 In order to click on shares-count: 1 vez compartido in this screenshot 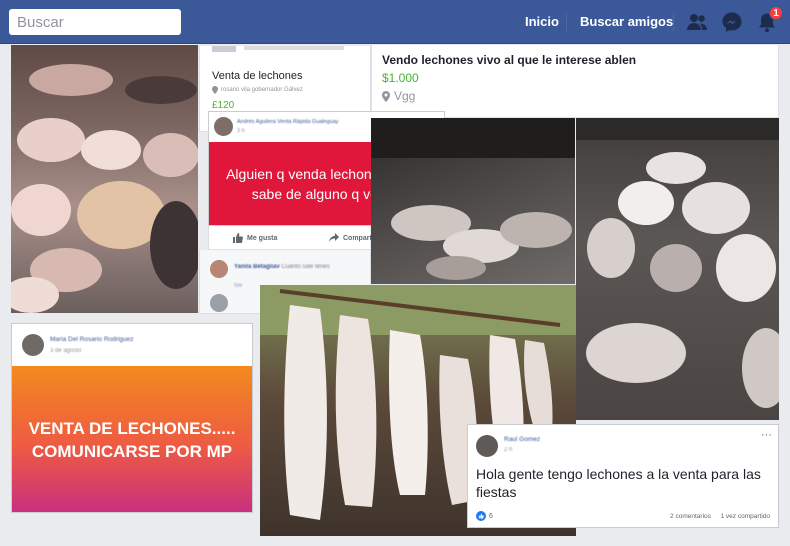, I will do `click(746, 516)`.